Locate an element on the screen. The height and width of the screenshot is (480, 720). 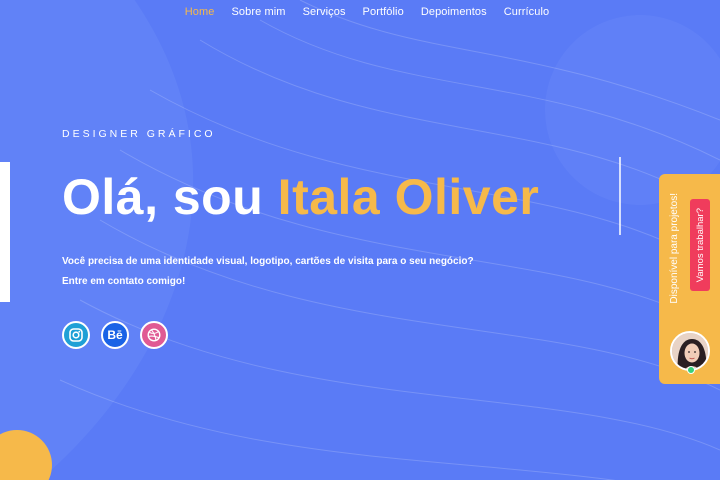
nav-portfolio: Portfólio is located at coordinates (383, 12).